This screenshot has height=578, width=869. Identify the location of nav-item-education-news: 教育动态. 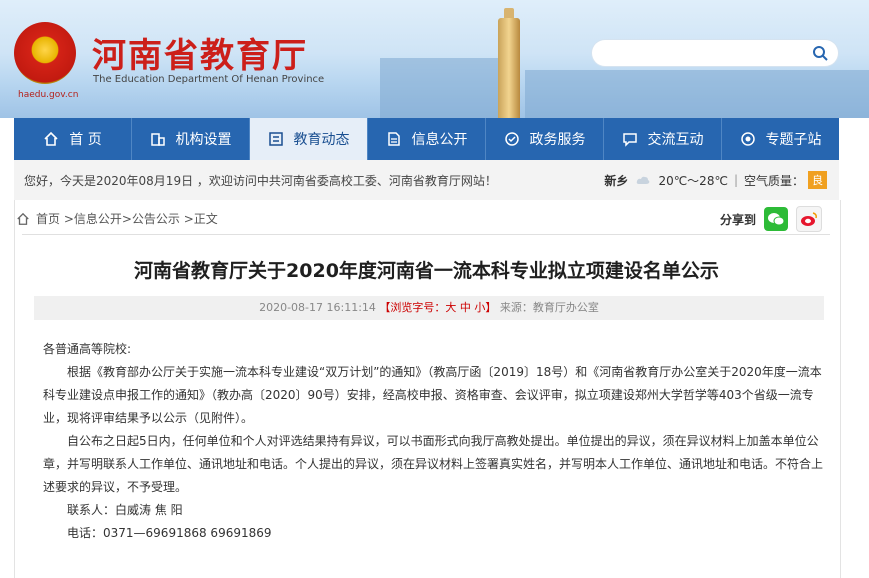
(309, 139).